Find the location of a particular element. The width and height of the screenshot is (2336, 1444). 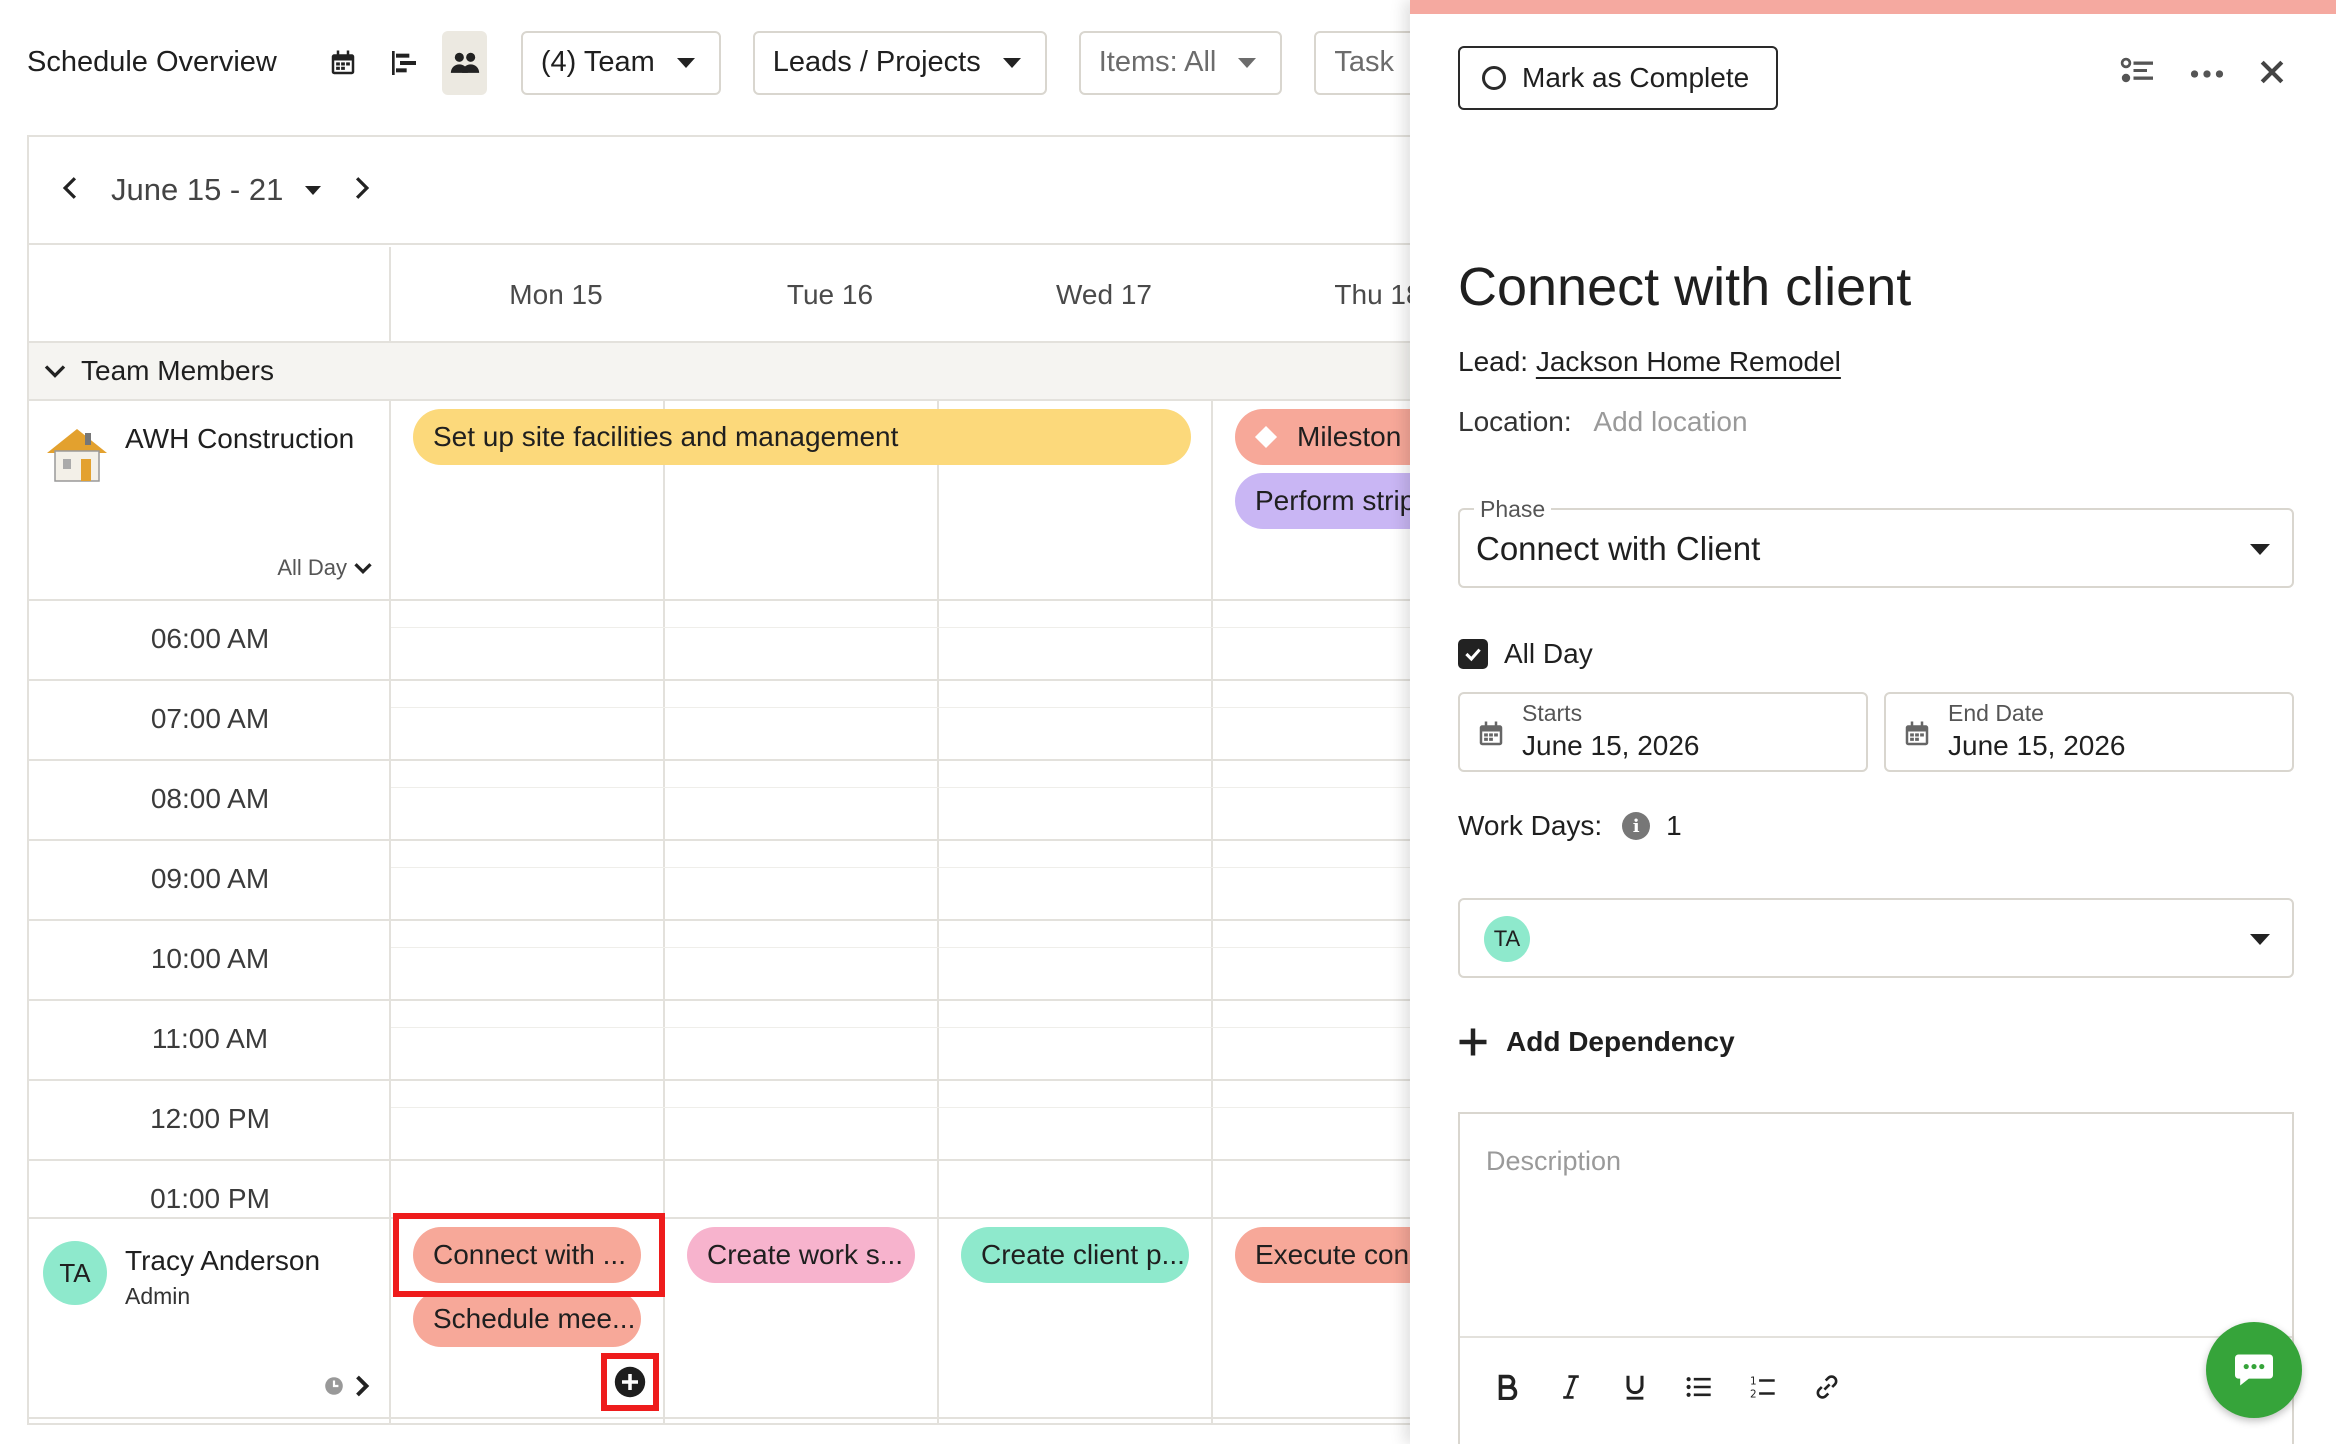

underline-button is located at coordinates (1635, 1387).